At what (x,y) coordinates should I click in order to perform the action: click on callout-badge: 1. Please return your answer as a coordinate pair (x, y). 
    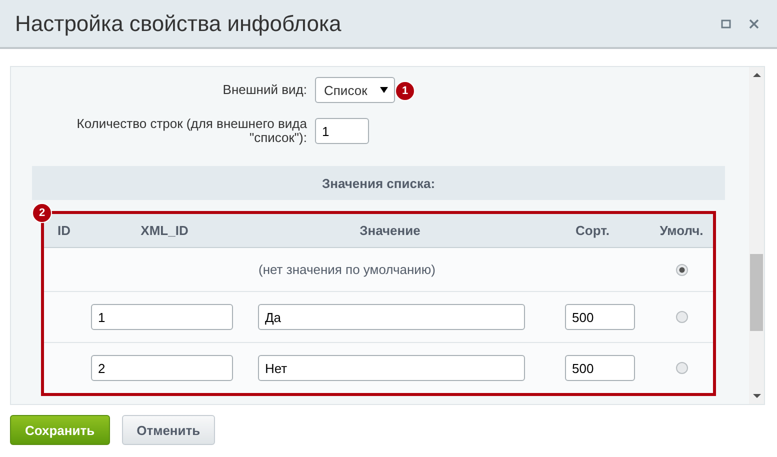
    Looking at the image, I should click on (405, 91).